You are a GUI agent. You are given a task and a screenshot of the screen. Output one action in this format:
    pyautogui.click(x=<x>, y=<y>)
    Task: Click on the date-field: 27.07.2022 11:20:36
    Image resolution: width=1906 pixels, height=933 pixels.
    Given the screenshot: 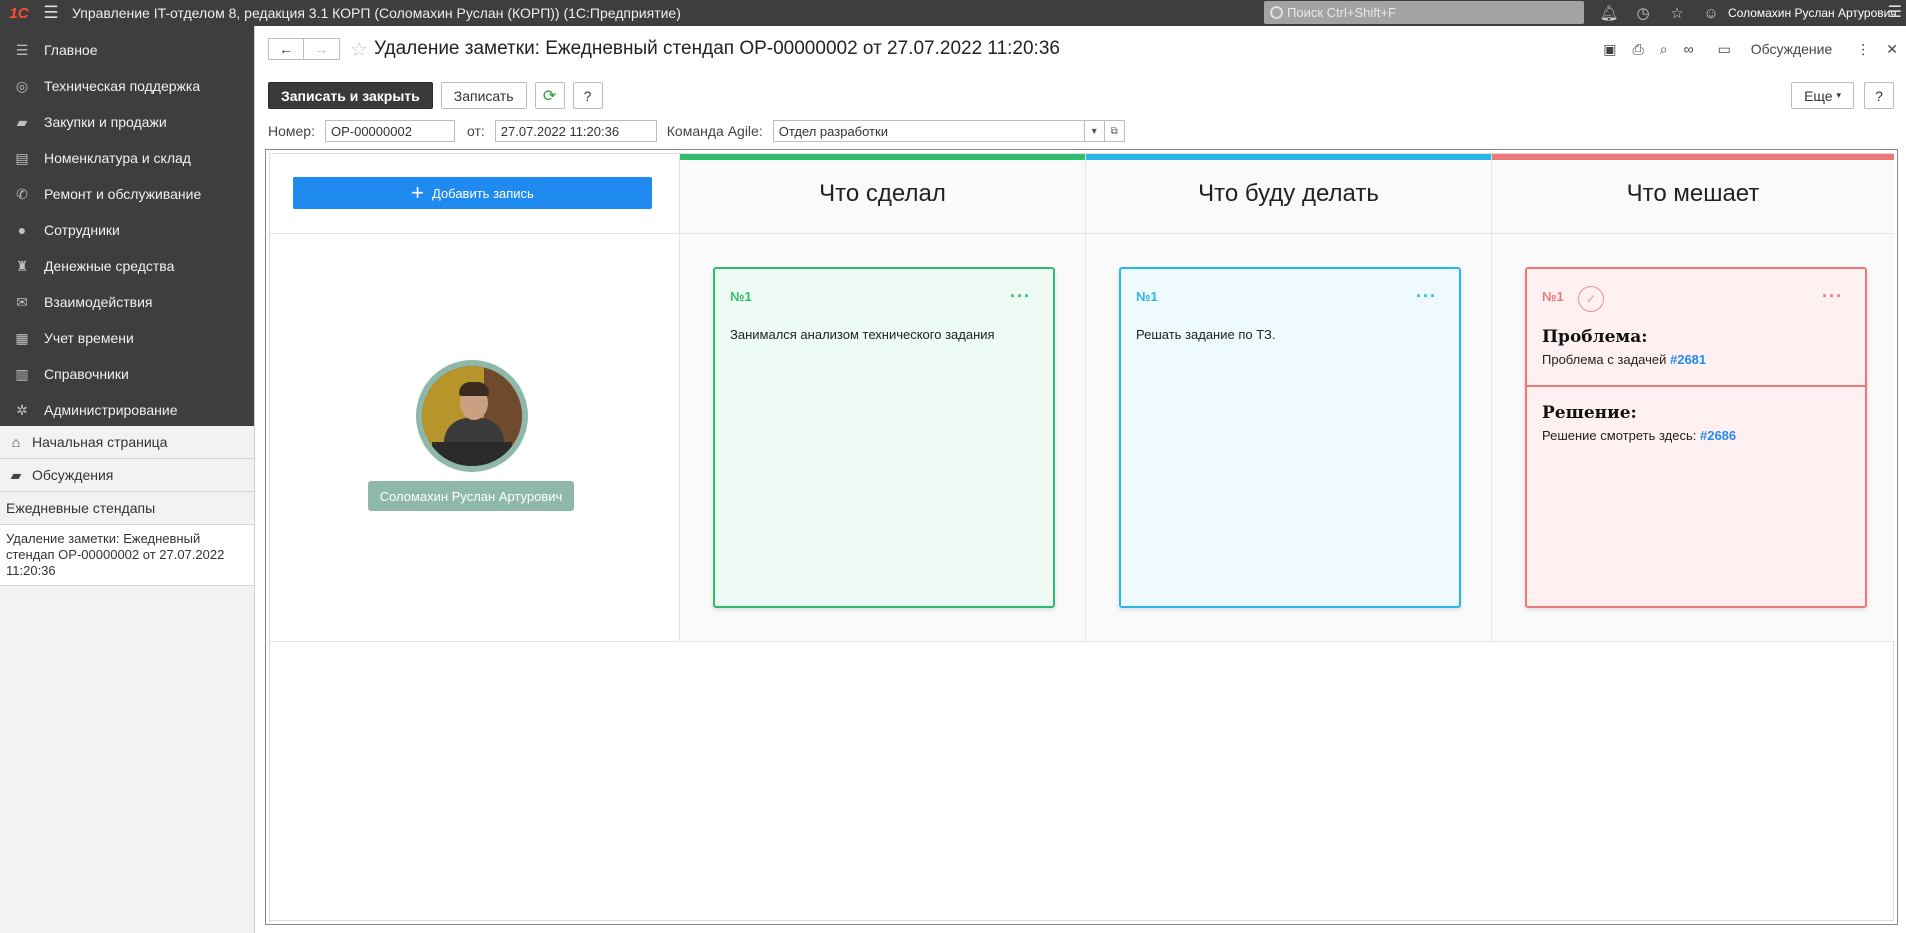 What is the action you would take?
    pyautogui.click(x=575, y=131)
    